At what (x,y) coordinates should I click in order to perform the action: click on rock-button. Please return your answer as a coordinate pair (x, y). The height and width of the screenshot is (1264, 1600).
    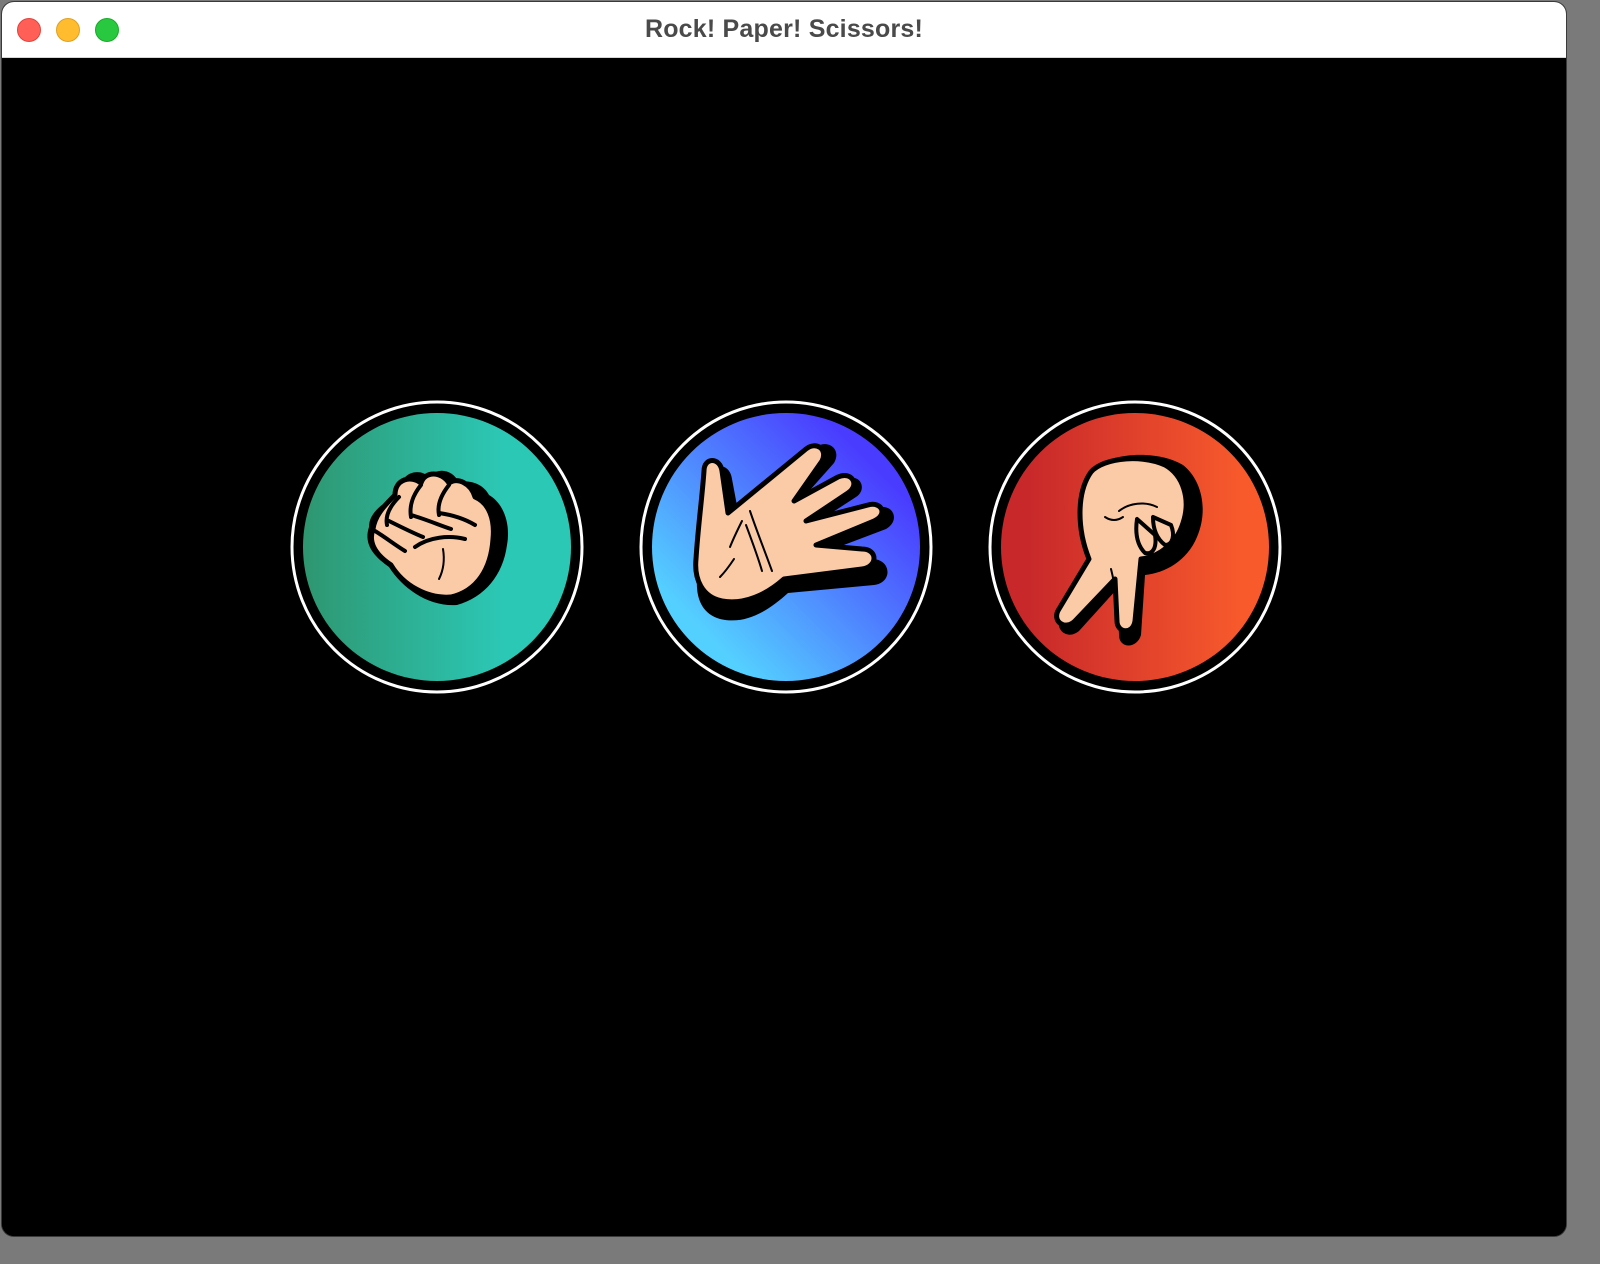
    Looking at the image, I should click on (437, 547).